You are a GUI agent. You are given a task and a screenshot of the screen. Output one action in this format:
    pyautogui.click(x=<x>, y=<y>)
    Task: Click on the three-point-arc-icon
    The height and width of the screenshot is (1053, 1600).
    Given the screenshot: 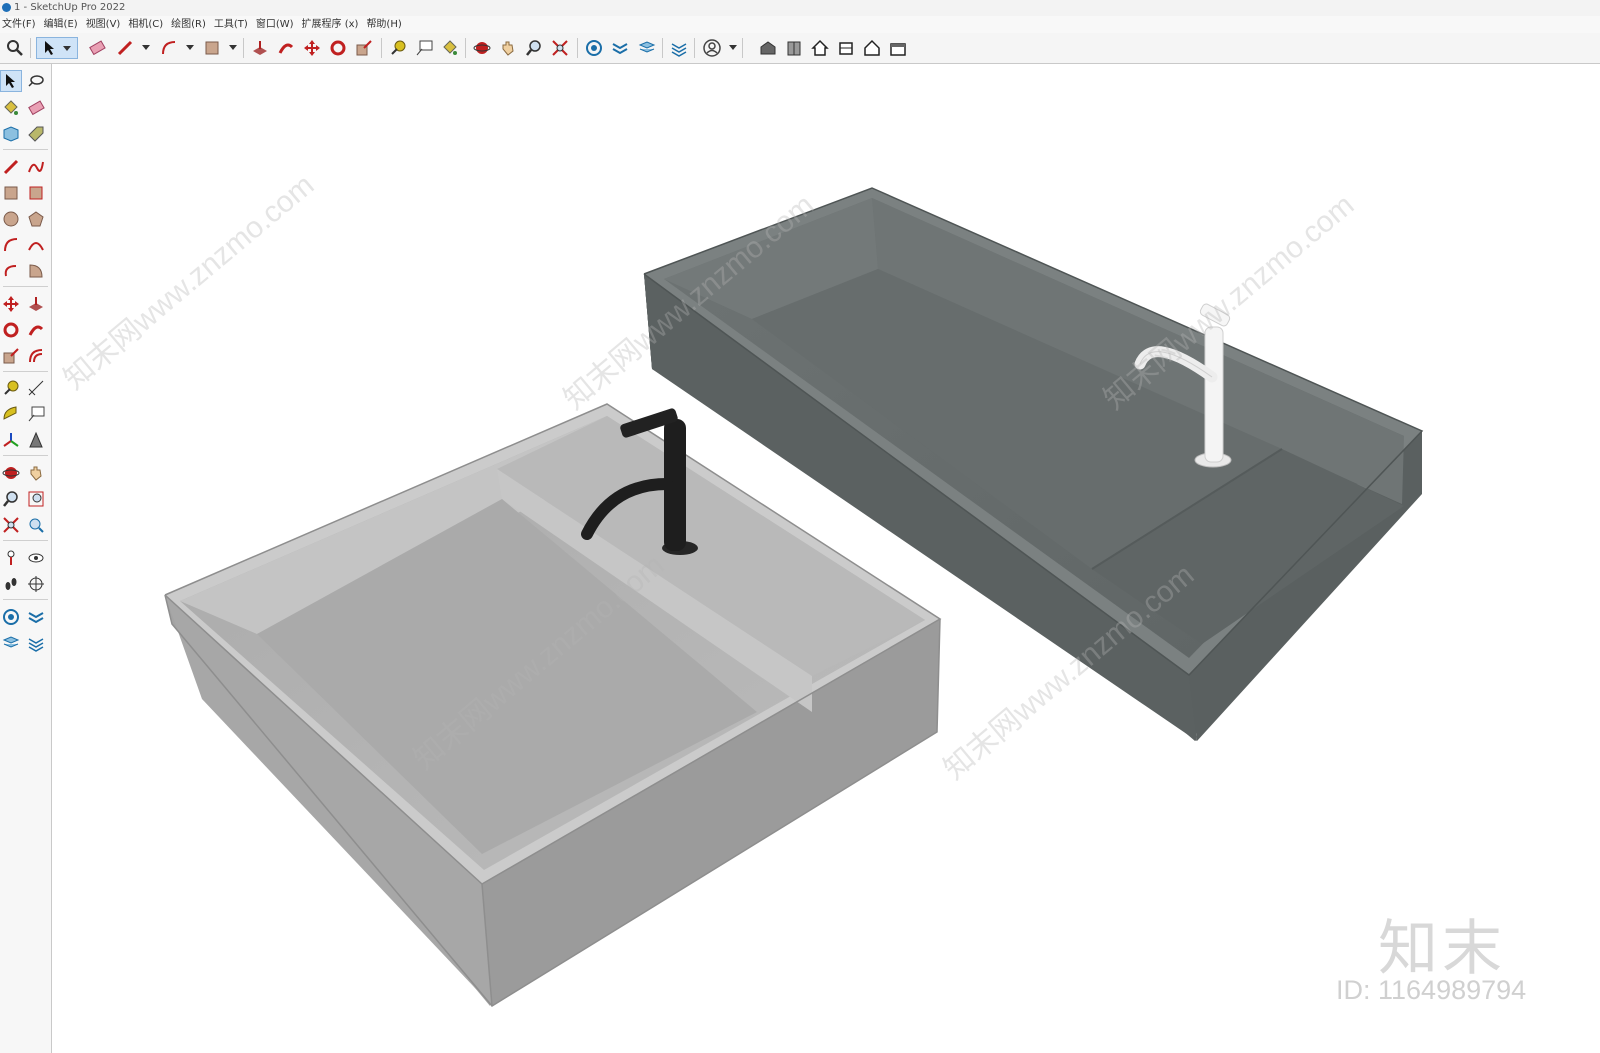 What is the action you would take?
    pyautogui.click(x=11, y=271)
    